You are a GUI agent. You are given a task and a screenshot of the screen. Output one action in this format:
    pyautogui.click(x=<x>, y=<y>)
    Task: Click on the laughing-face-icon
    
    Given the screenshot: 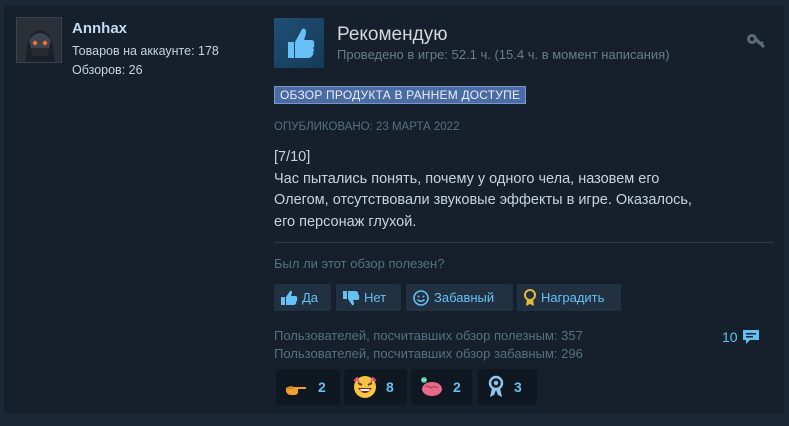 What is the action you would take?
    pyautogui.click(x=365, y=387)
    